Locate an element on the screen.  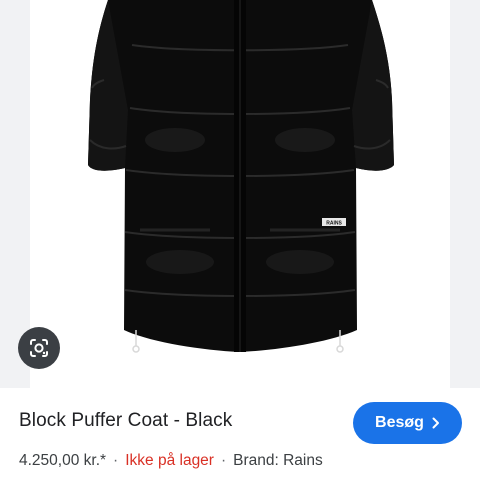
google-lens-icon is located at coordinates (39, 348).